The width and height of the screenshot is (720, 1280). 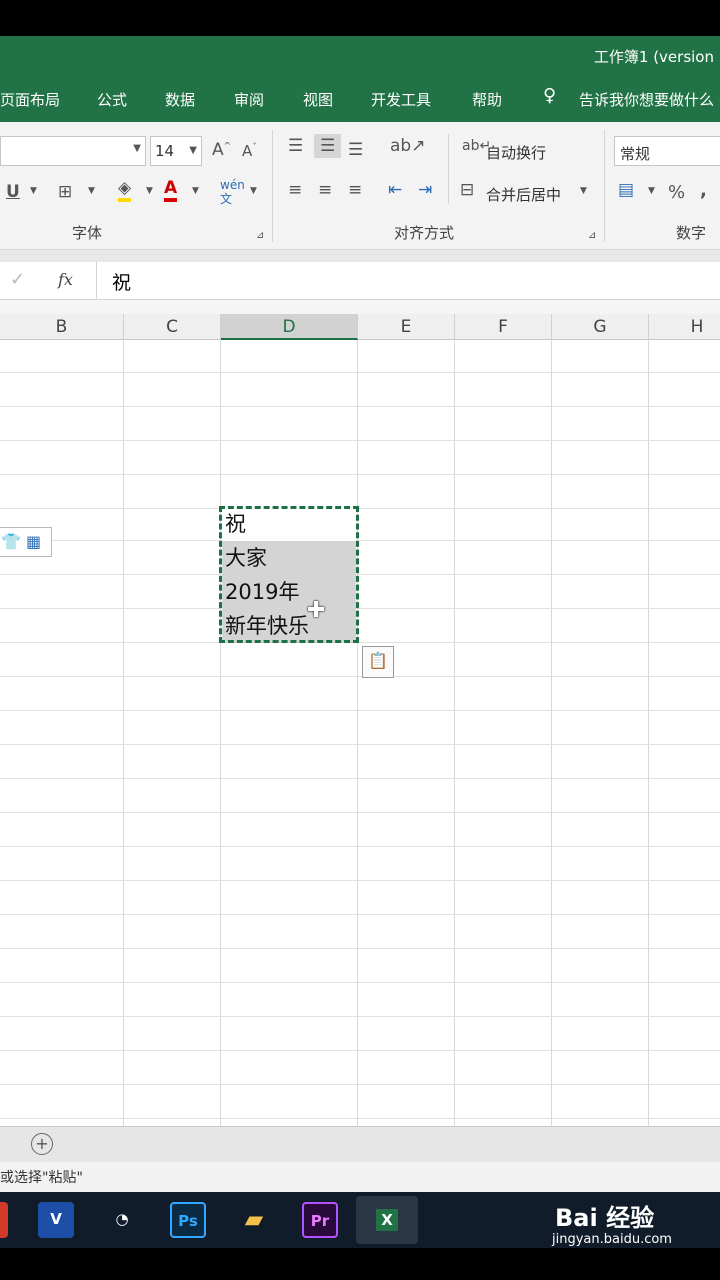 I want to click on column-header-d: D, so click(x=289, y=327).